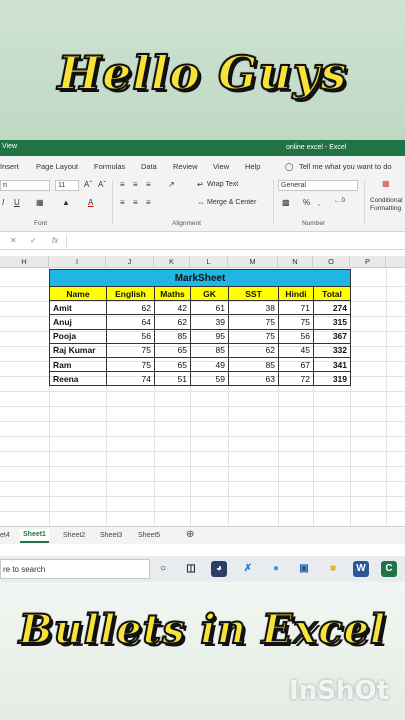  Describe the element at coordinates (332, 308) in the screenshot. I see `cell-total: 274` at that location.